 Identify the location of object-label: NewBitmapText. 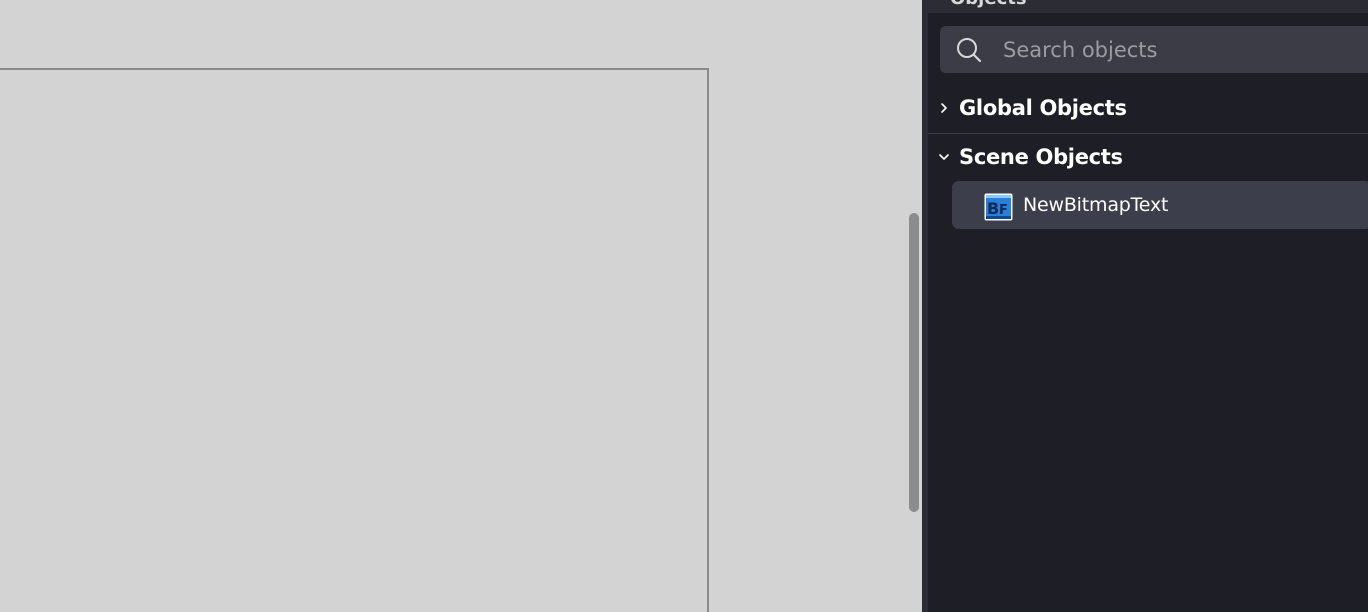
(1096, 205).